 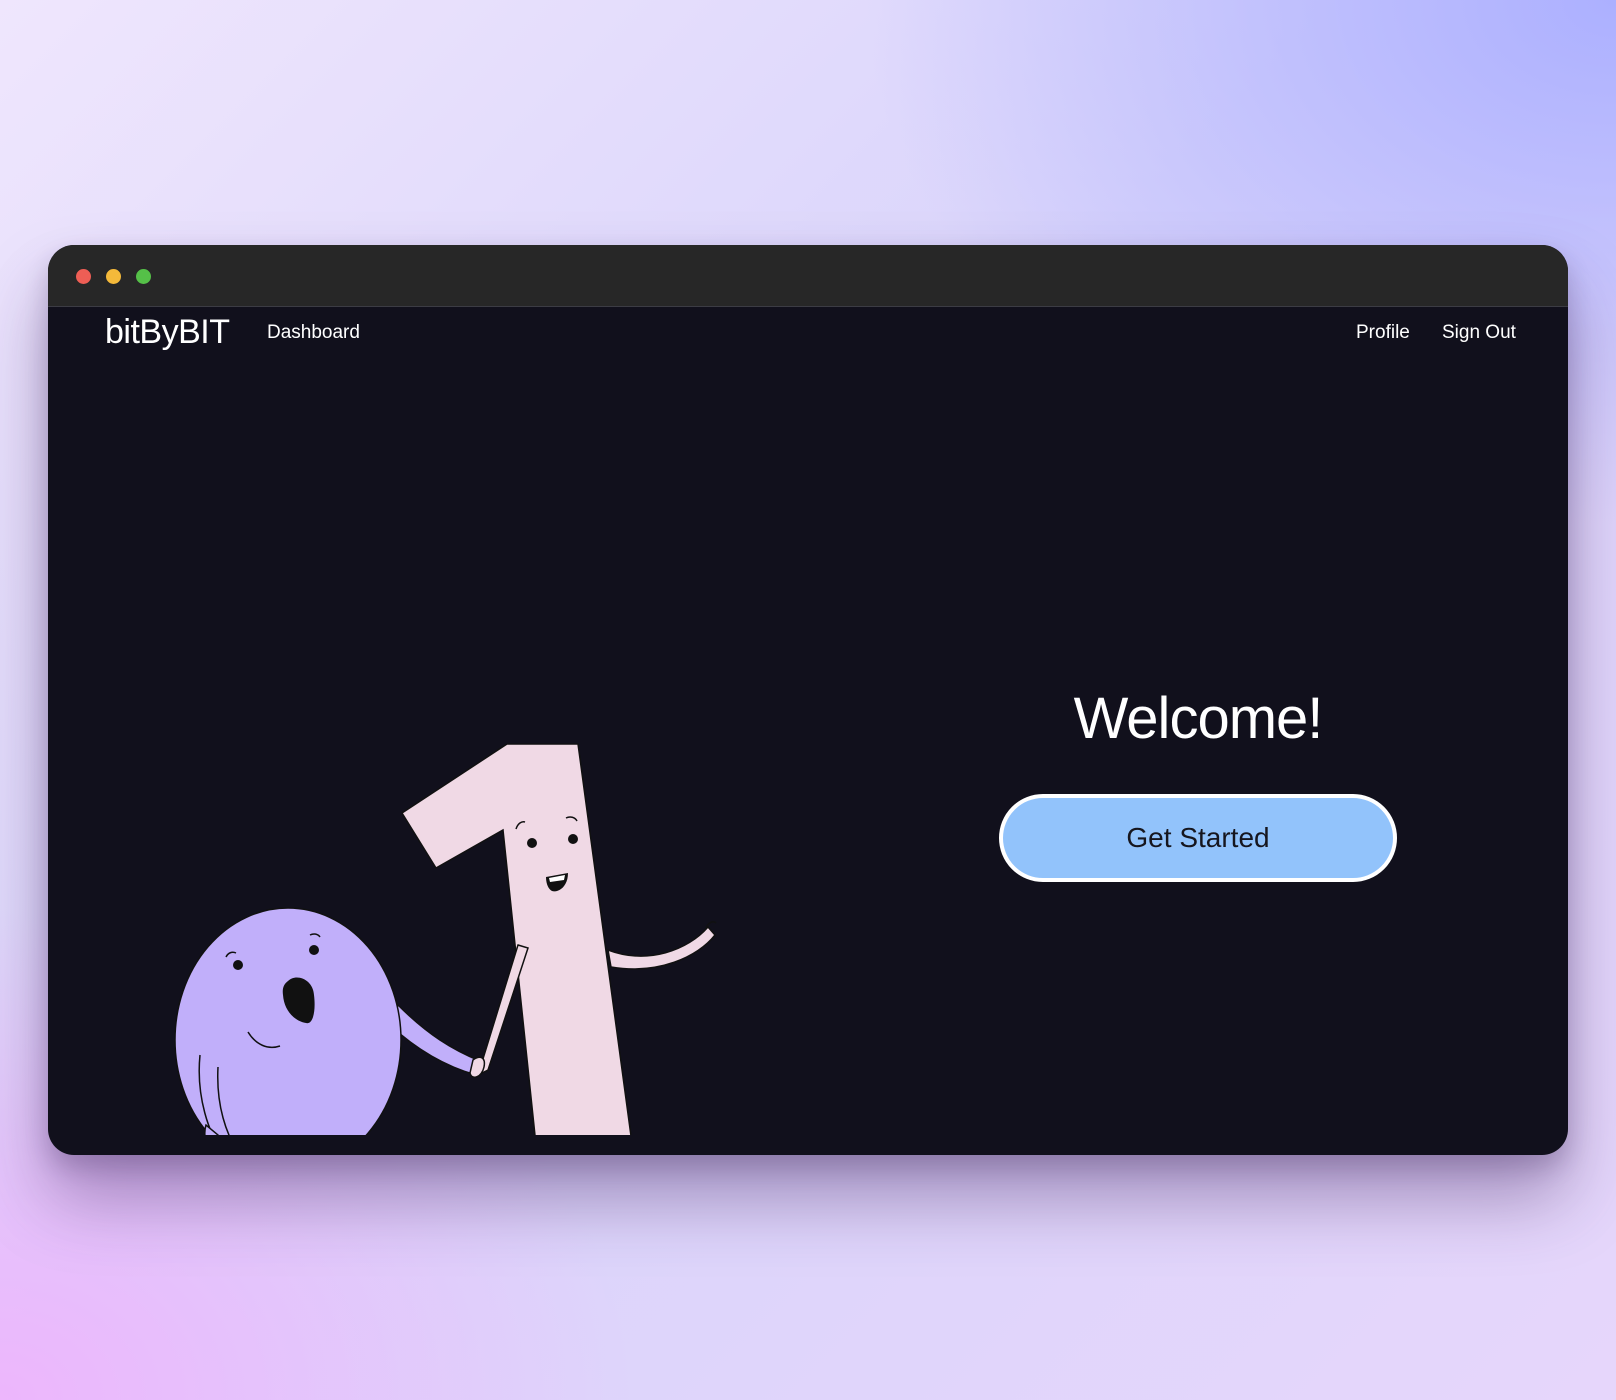 I want to click on close-window-button, so click(x=83, y=276).